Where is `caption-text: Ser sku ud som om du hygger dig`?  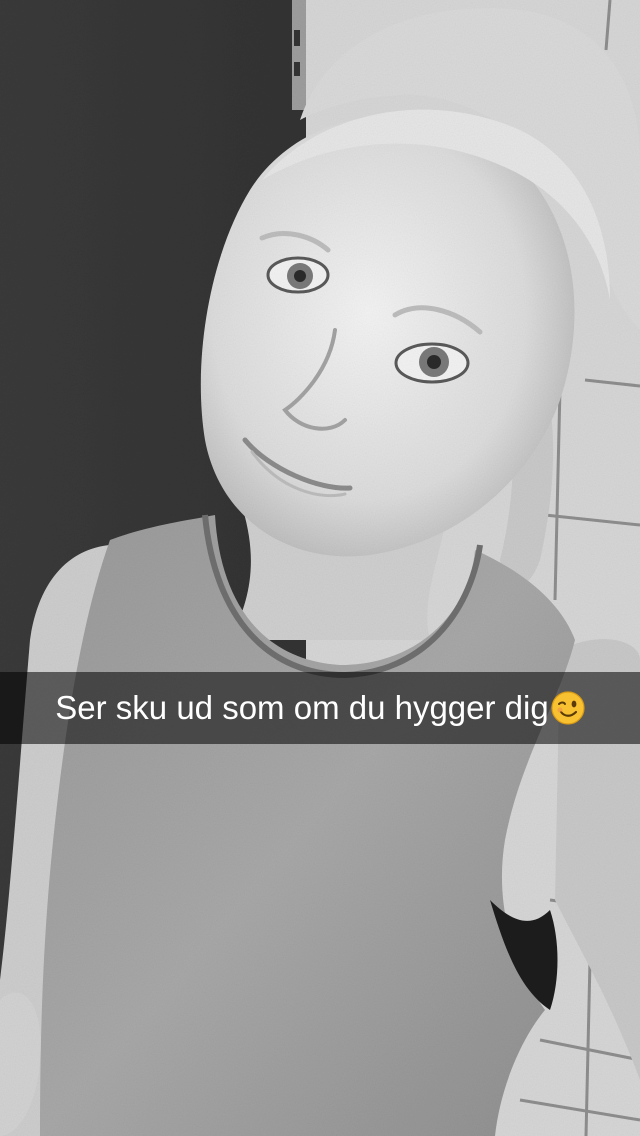
caption-text: Ser sku ud som om du hygger dig is located at coordinates (302, 707).